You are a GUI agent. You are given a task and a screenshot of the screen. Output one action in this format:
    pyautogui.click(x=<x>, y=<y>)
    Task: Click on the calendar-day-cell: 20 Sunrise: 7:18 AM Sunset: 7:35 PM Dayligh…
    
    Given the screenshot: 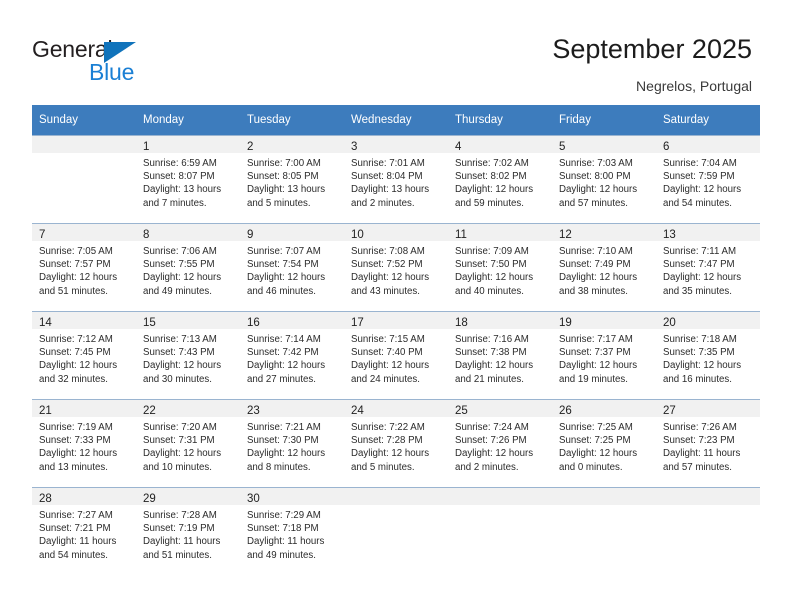 What is the action you would take?
    pyautogui.click(x=708, y=355)
    